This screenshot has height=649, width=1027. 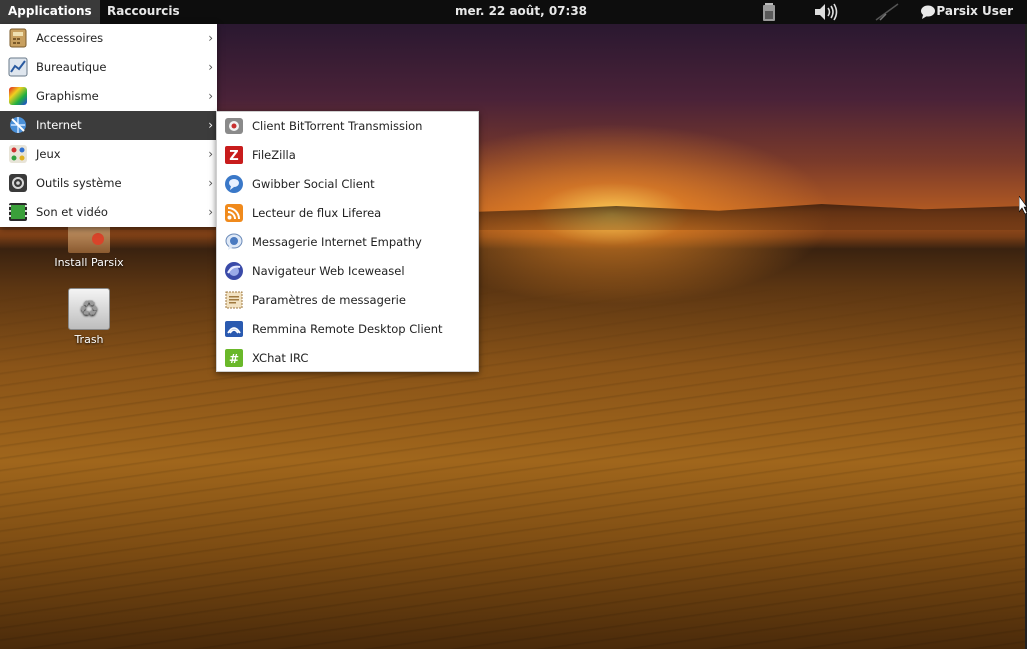 I want to click on volume-icon, so click(x=827, y=12).